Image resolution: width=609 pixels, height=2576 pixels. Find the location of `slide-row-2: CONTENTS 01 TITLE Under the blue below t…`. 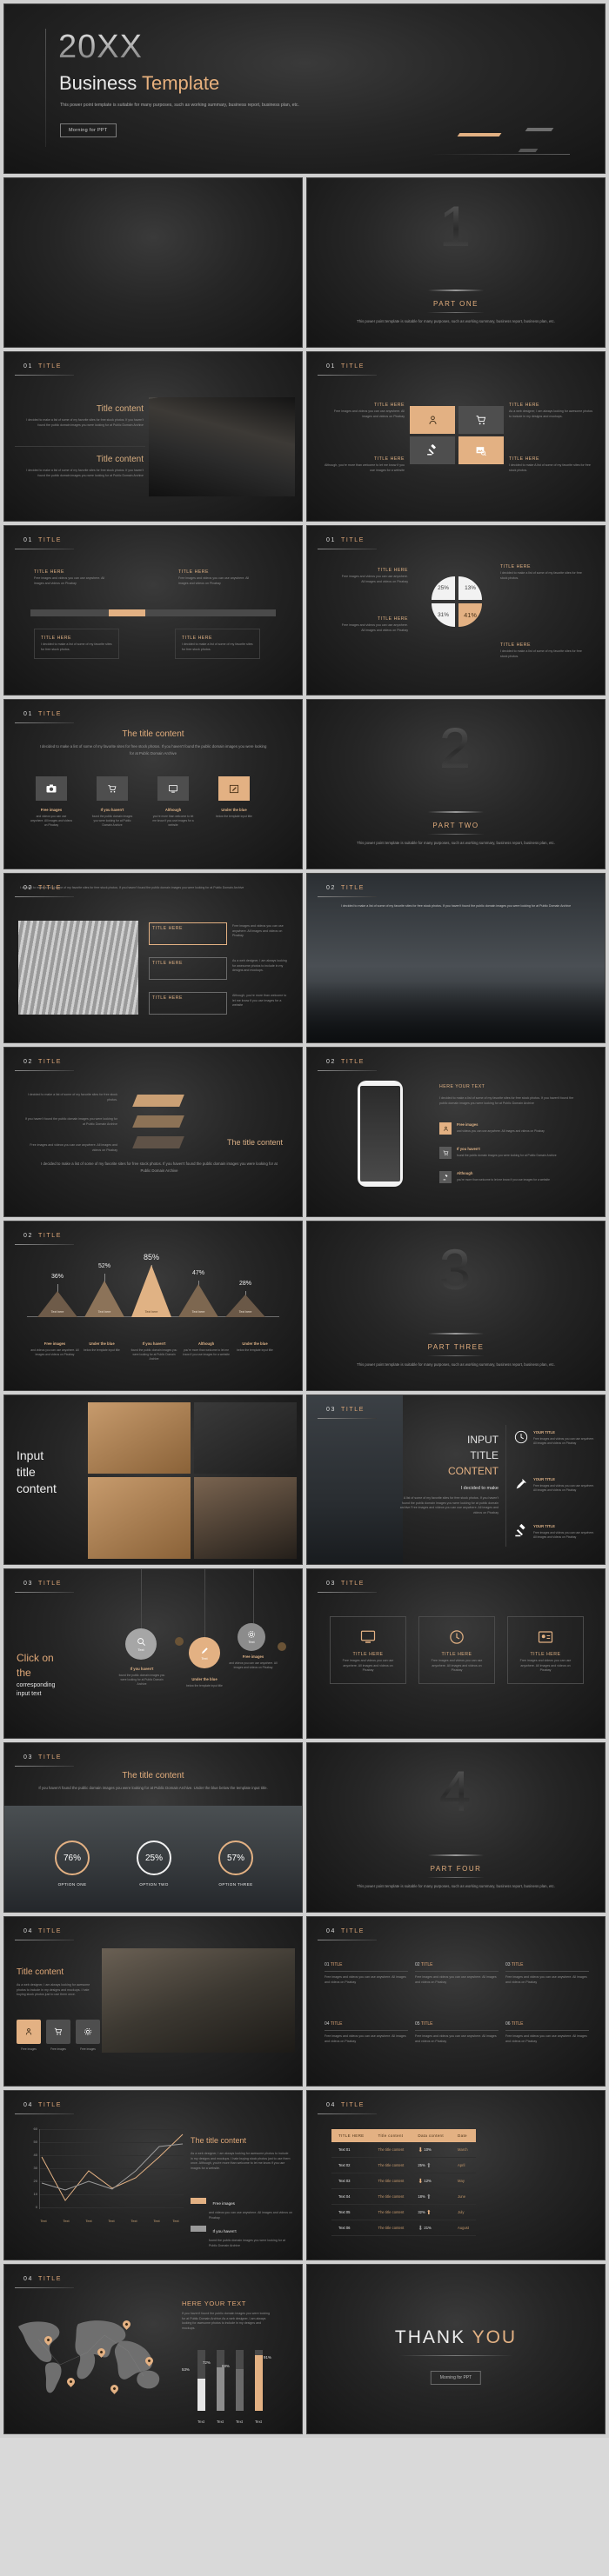

slide-row-2: CONTENTS 01 TITLE Under the blue below t… is located at coordinates (304, 264).